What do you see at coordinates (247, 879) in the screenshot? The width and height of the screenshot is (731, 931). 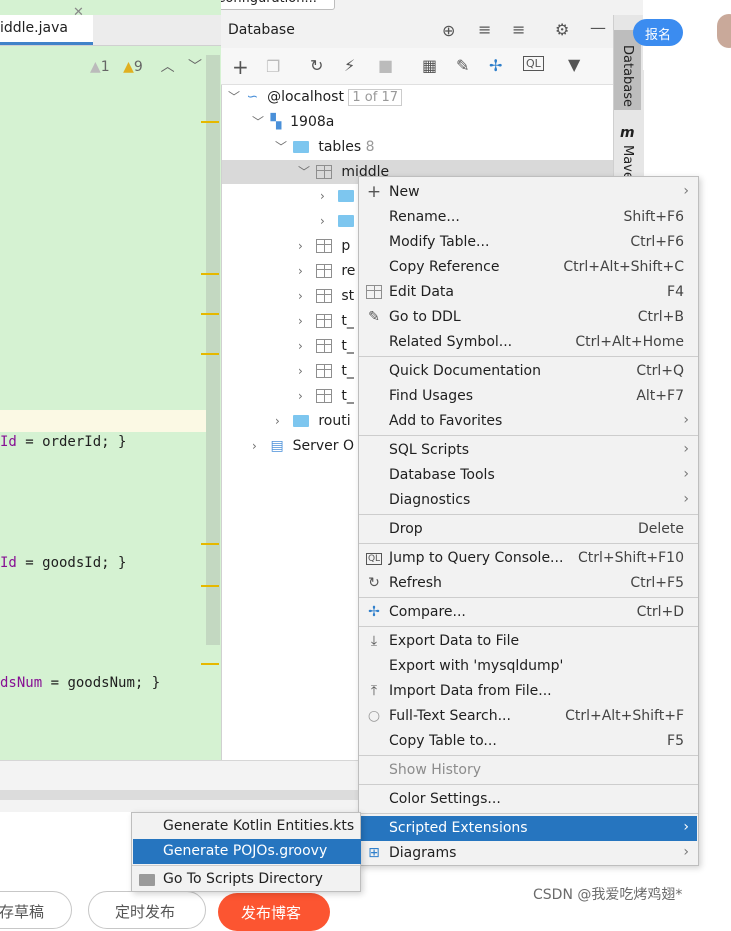 I see `submenu-item-scripts-directory: Go To Scripts Directory` at bounding box center [247, 879].